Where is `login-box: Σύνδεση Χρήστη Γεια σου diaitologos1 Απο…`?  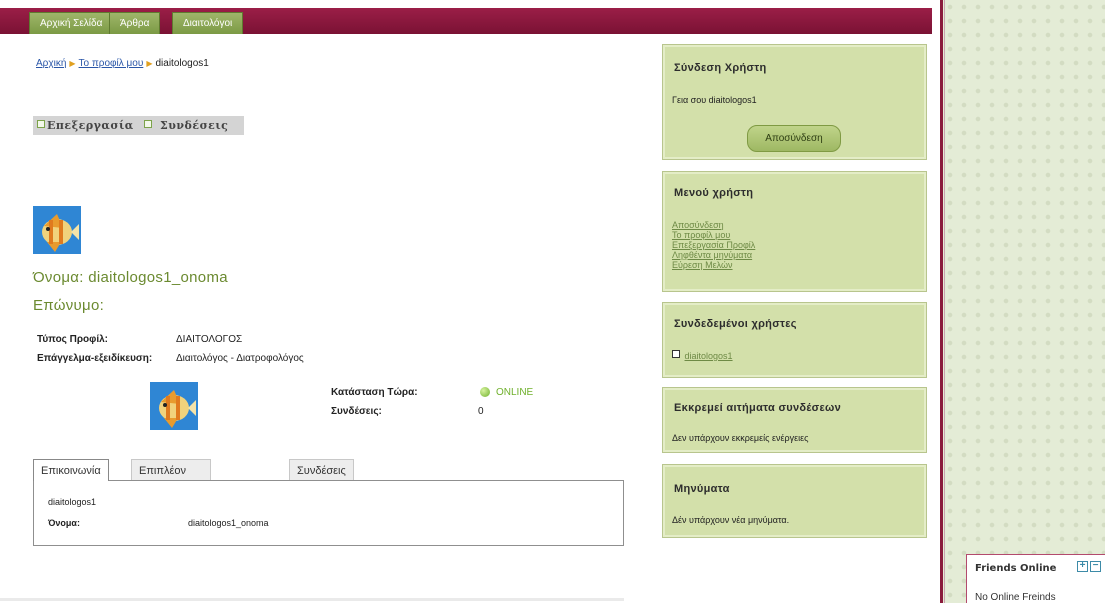 login-box: Σύνδεση Χρήστη Γεια σου diaitologos1 Απο… is located at coordinates (794, 102).